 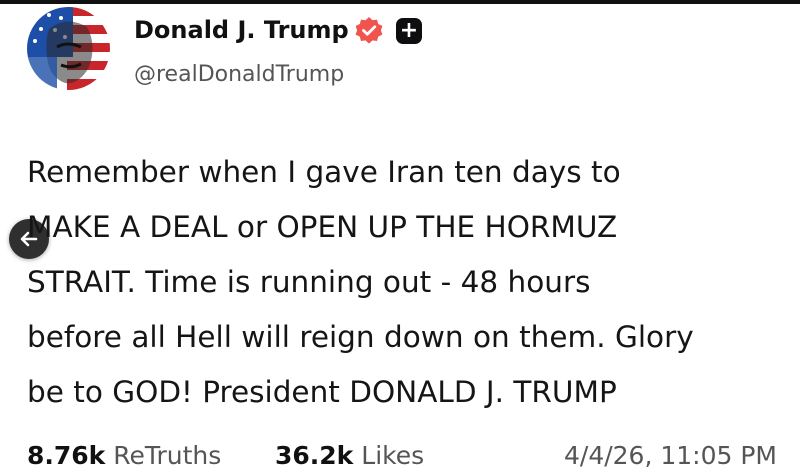 I want to click on avatar-image, so click(x=68, y=48).